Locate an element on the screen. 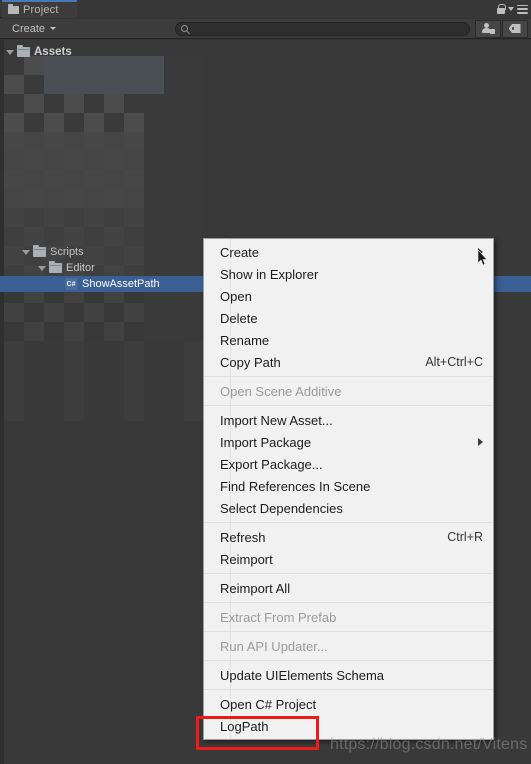 The width and height of the screenshot is (531, 764). folder-icon is located at coordinates (13, 9).